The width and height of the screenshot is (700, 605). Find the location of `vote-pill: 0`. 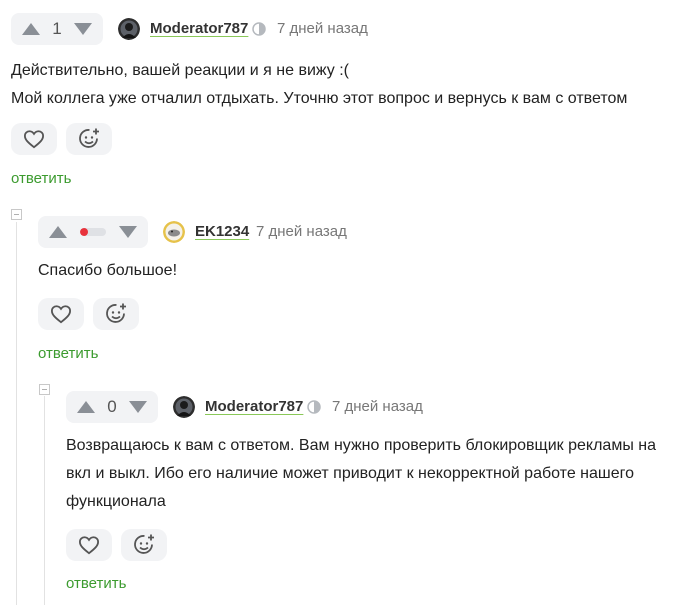

vote-pill: 0 is located at coordinates (112, 407).